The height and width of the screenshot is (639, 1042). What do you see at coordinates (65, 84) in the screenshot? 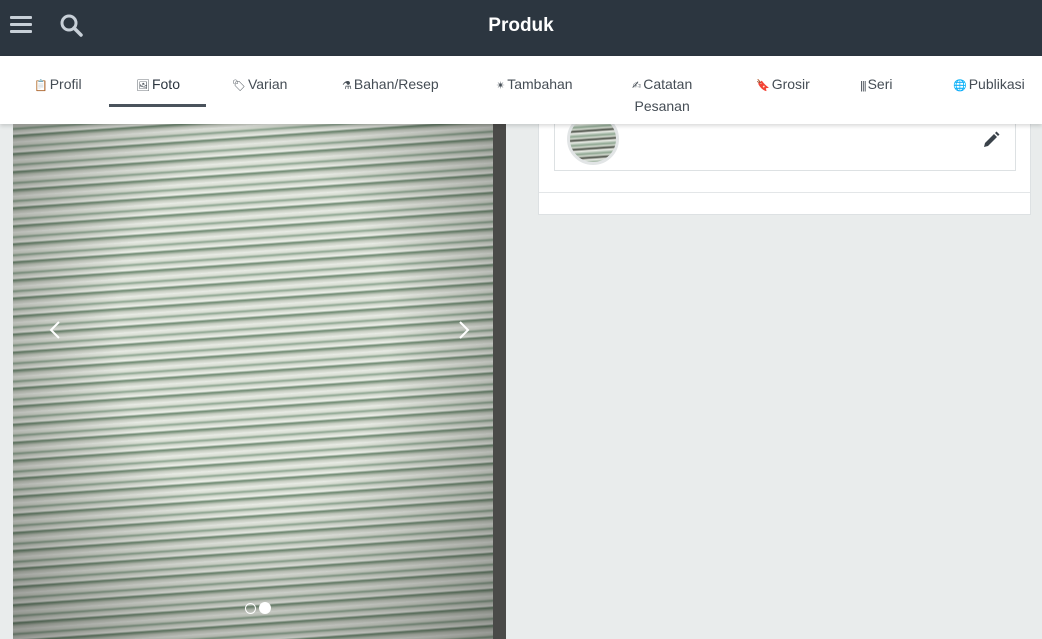
I see `tab-label: Profil` at bounding box center [65, 84].